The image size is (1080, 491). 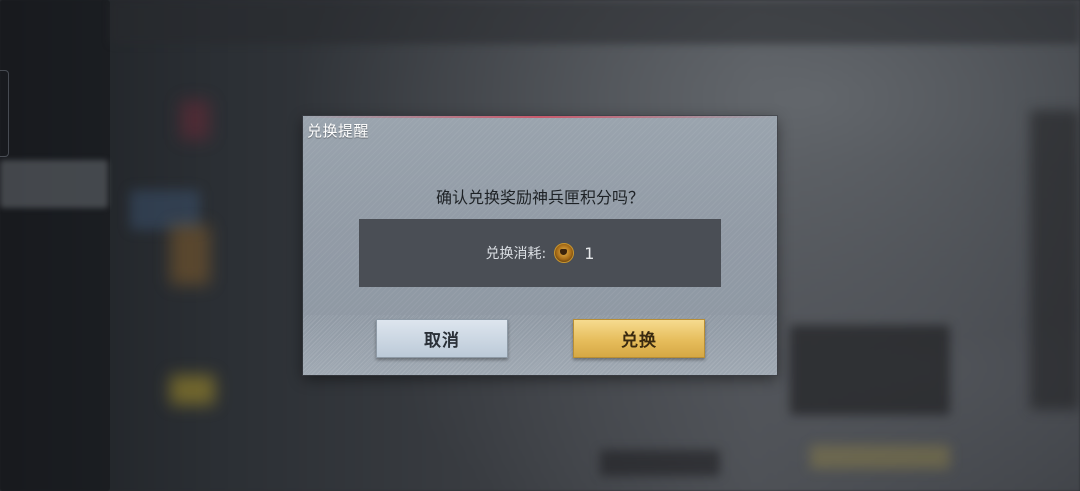 What do you see at coordinates (195, 120) in the screenshot?
I see `background-item-red` at bounding box center [195, 120].